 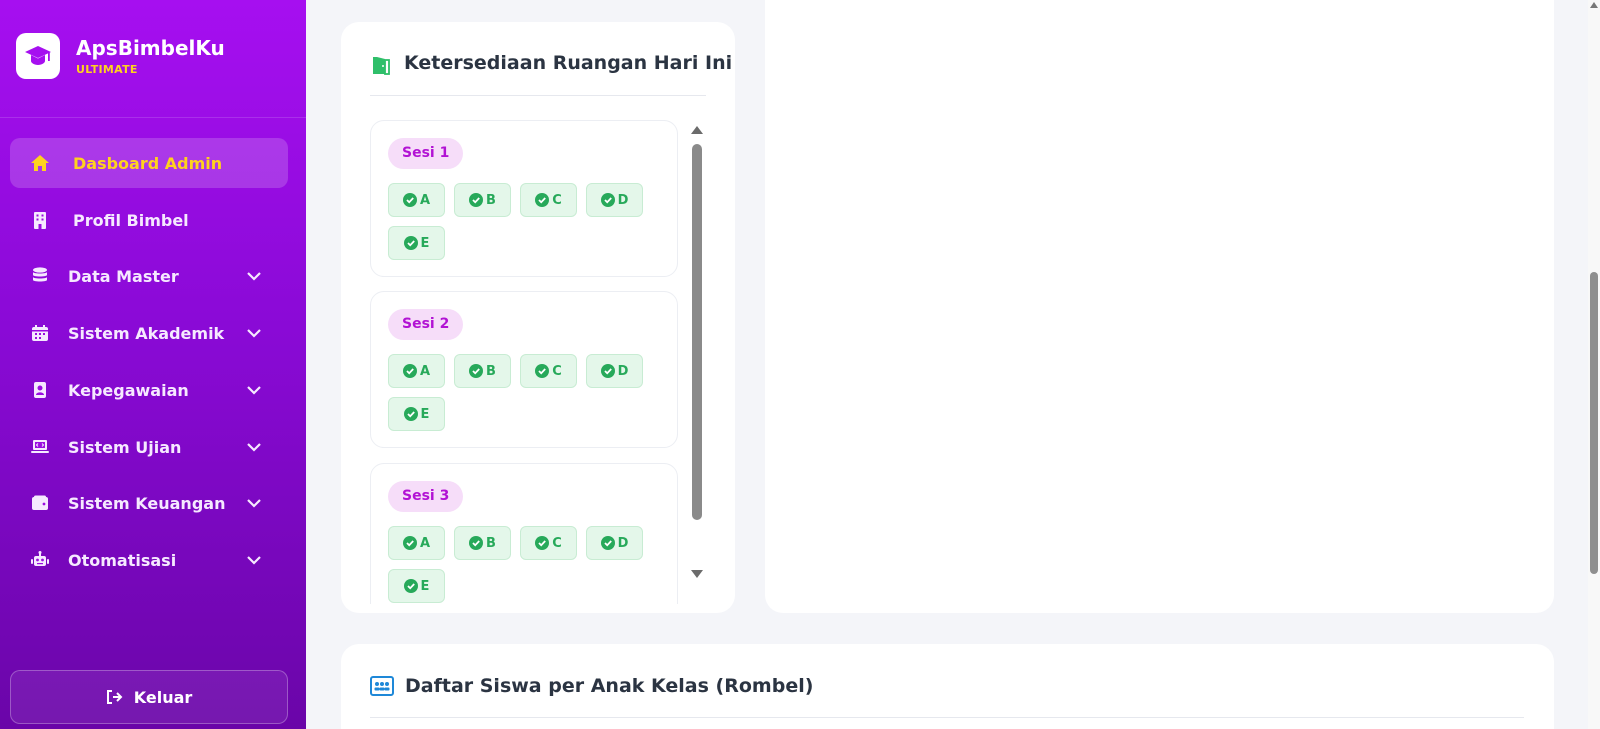 What do you see at coordinates (426, 324) in the screenshot?
I see `session-badge: Sesi 2` at bounding box center [426, 324].